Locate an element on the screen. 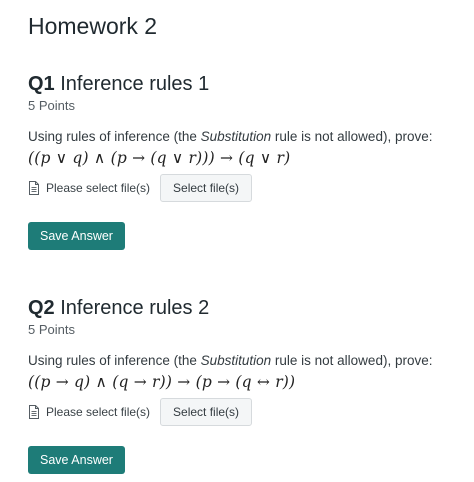 This screenshot has height=482, width=474. question-title: Inference rules 1 is located at coordinates (135, 84).